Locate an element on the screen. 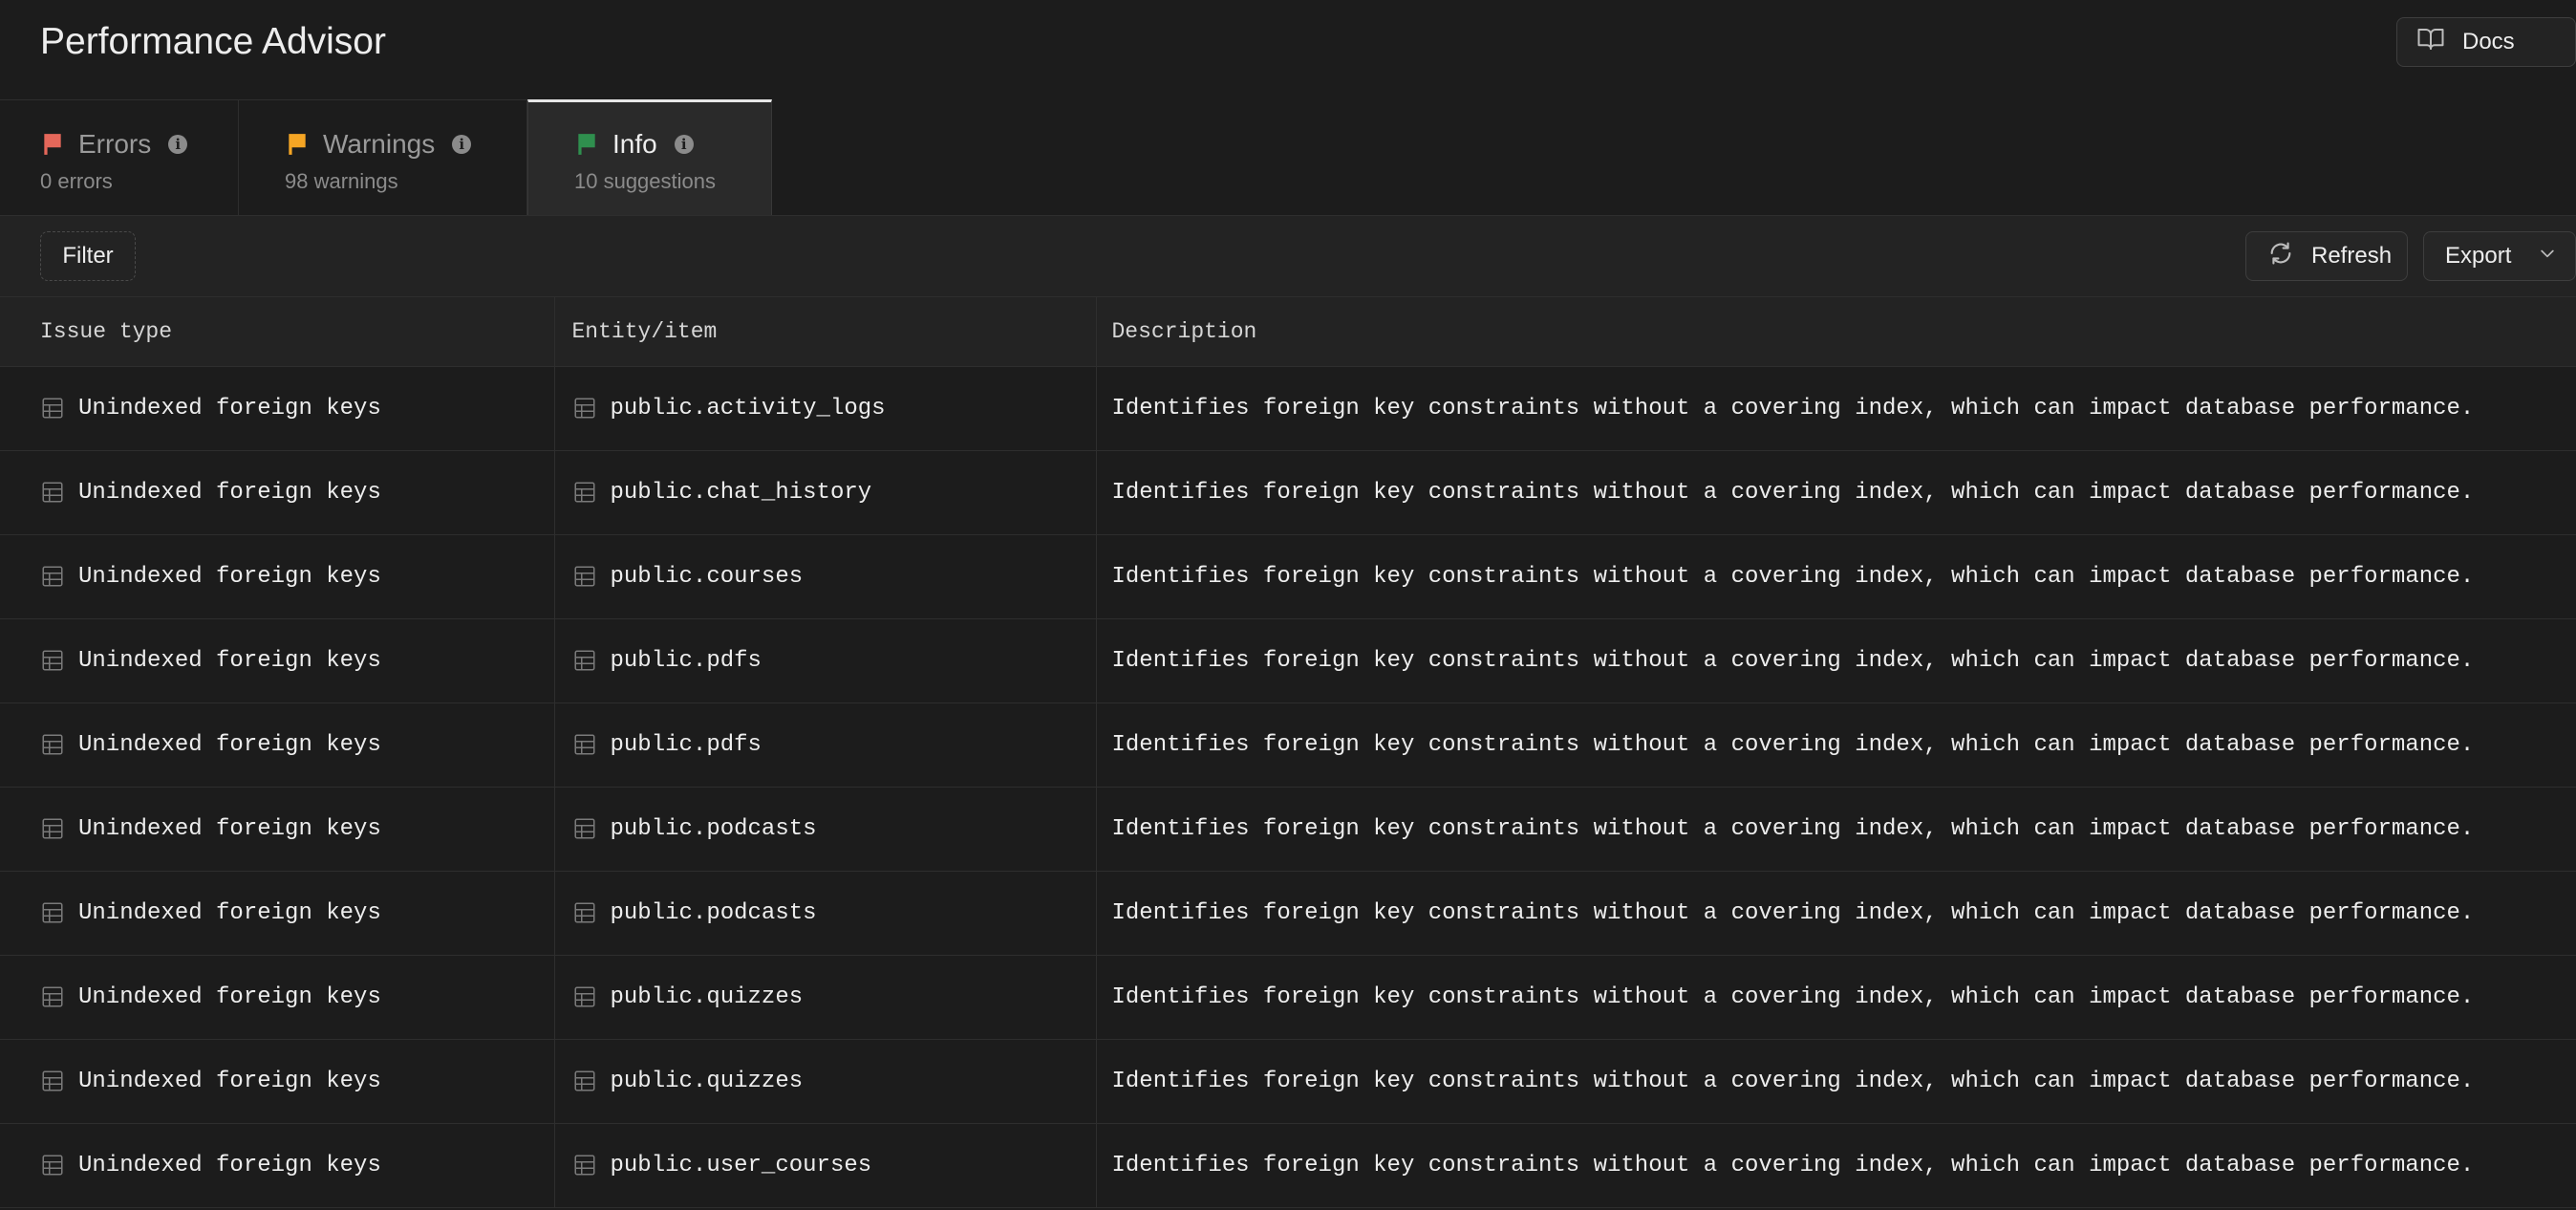 The height and width of the screenshot is (1210, 2576). docs-label: Docs is located at coordinates (2488, 41).